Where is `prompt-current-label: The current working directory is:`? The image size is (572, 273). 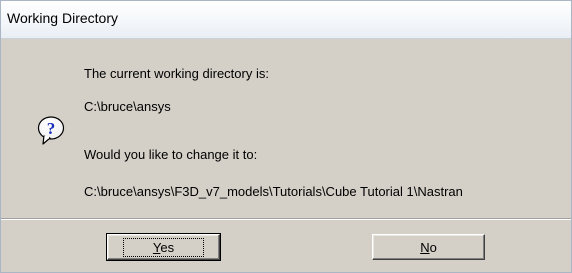
prompt-current-label: The current working directory is: is located at coordinates (176, 73).